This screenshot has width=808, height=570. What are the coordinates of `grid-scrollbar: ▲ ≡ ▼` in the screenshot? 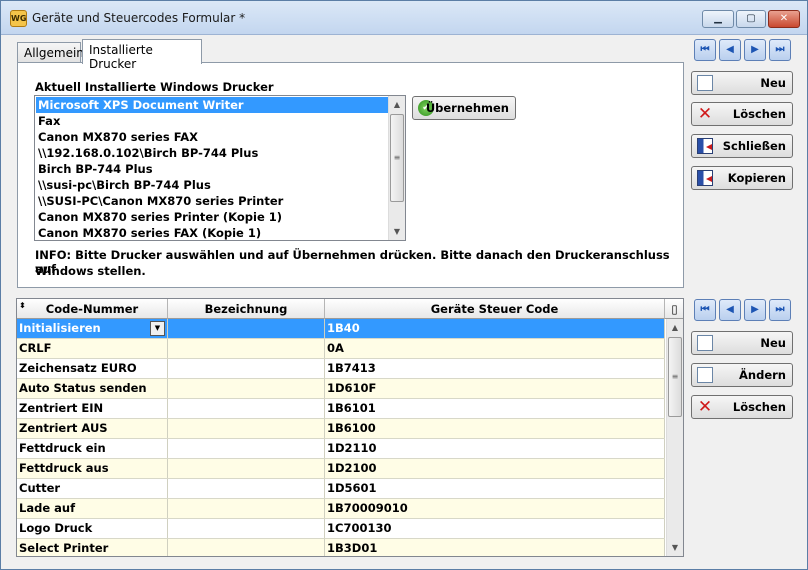 It's located at (674, 437).